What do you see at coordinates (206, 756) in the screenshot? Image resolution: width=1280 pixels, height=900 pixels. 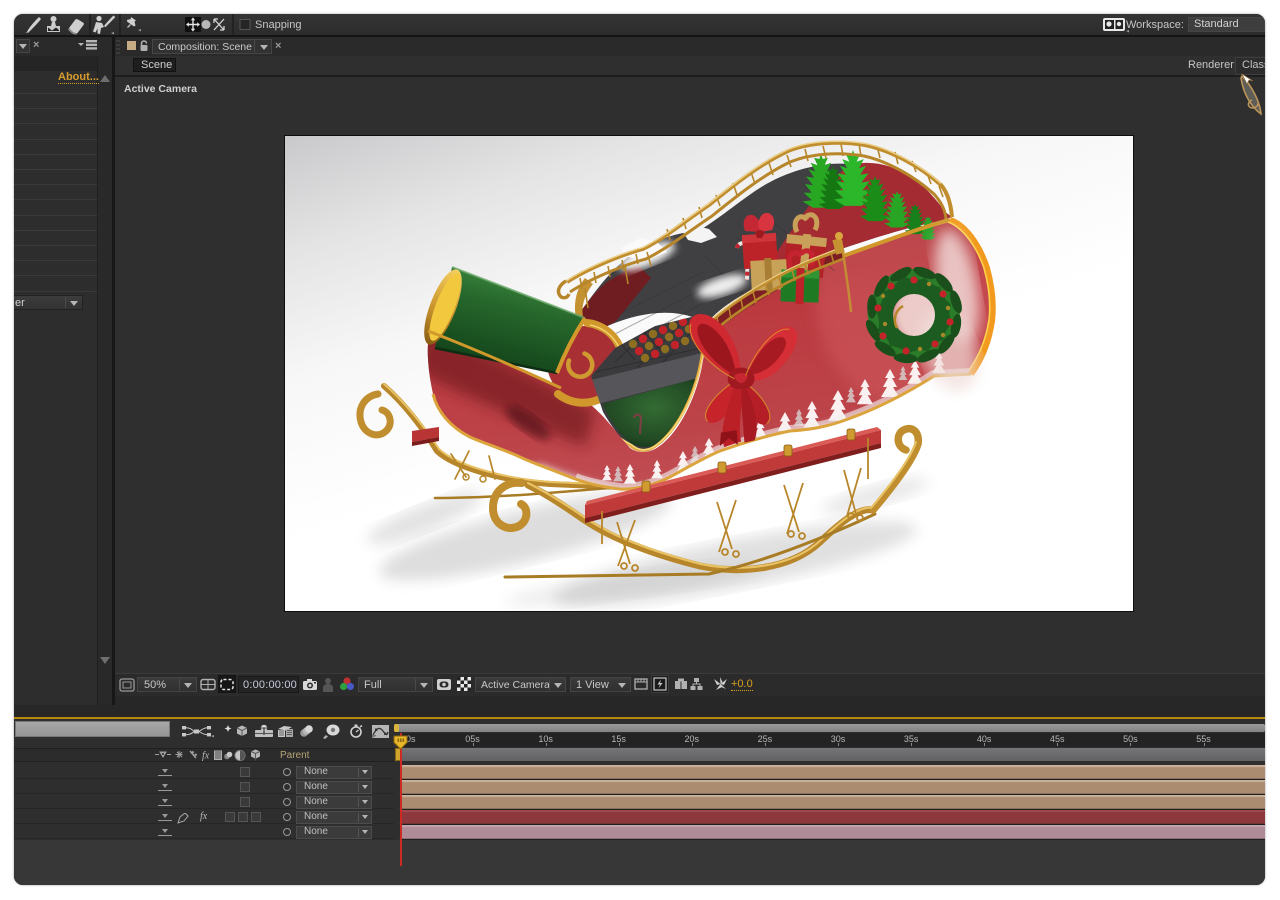 I see `svg-text: fx` at bounding box center [206, 756].